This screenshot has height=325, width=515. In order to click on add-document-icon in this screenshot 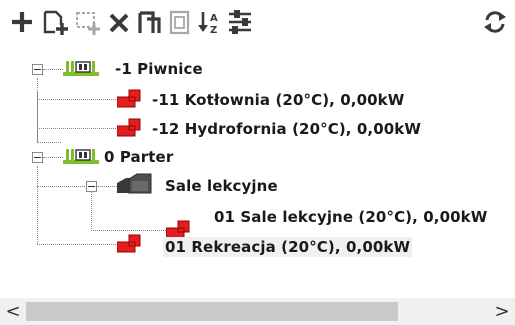, I will do `click(55, 22)`.